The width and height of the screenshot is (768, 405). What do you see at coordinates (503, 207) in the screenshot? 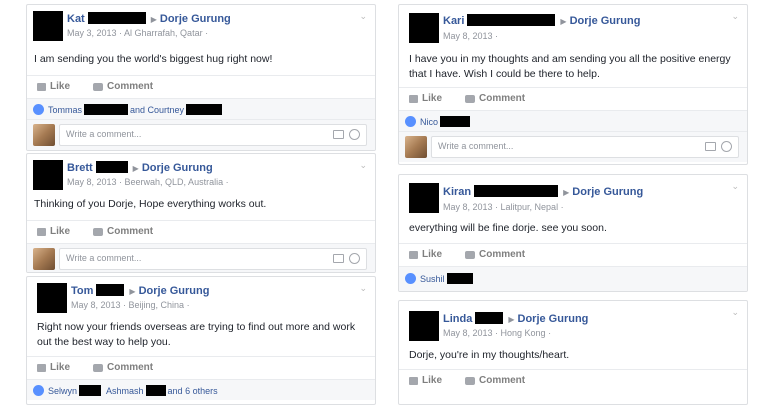
I see `post-meta: May 8, 2013 · Lalitpur, Nepal ·` at bounding box center [503, 207].